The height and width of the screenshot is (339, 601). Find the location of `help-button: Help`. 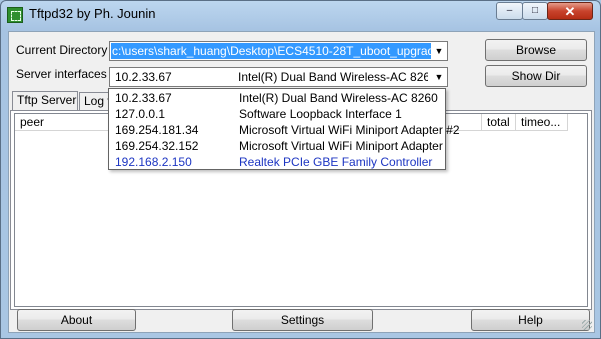

help-button: Help is located at coordinates (530, 320).